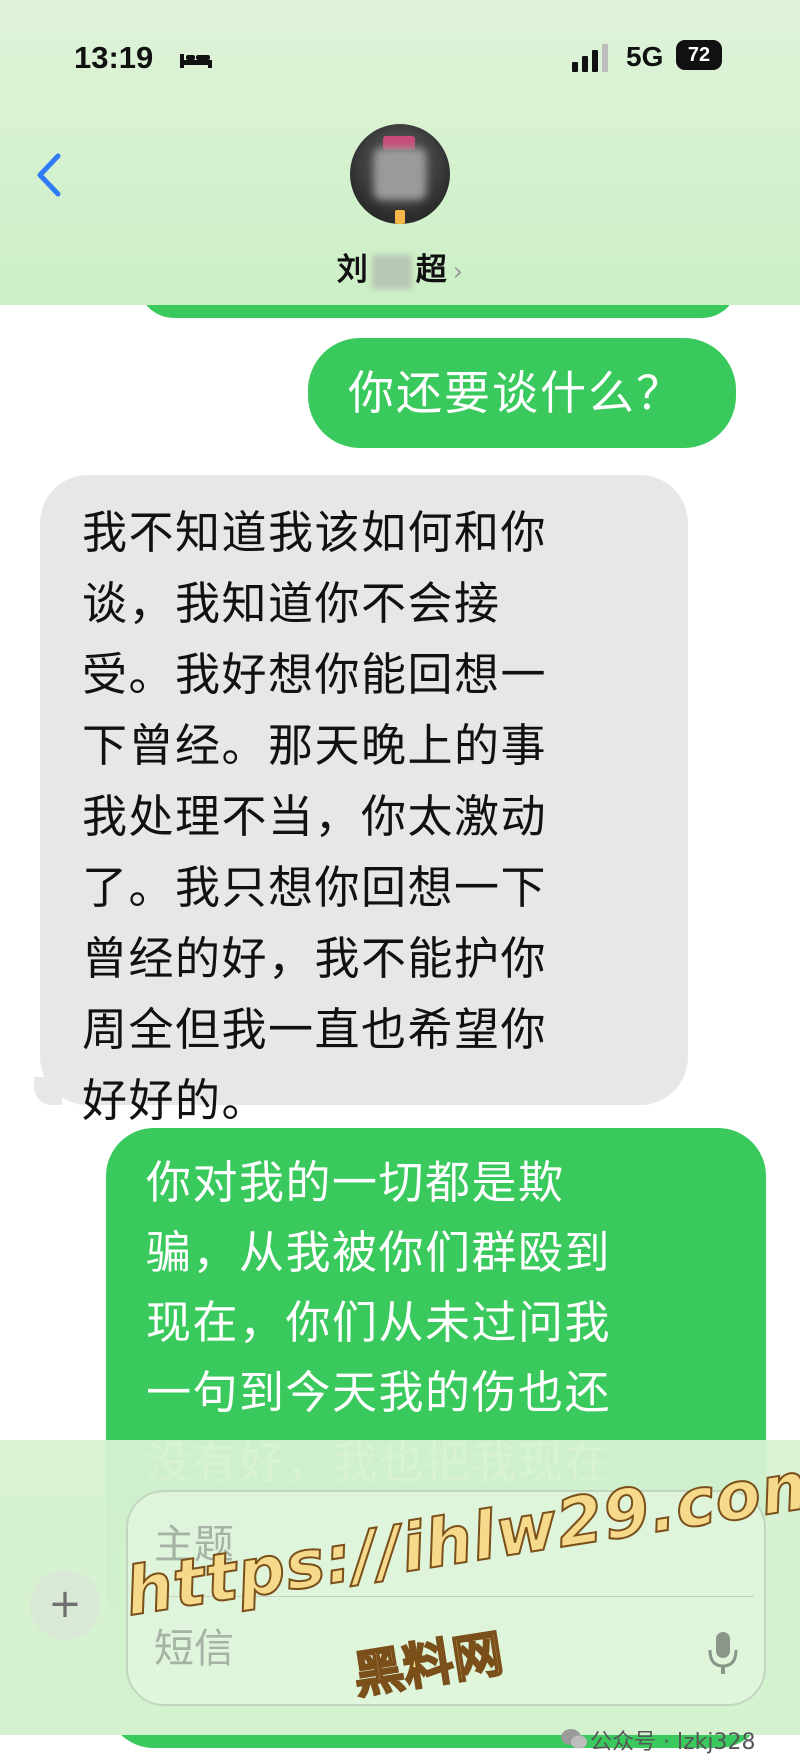  I want to click on add-attachment-button: +, so click(65, 1605).